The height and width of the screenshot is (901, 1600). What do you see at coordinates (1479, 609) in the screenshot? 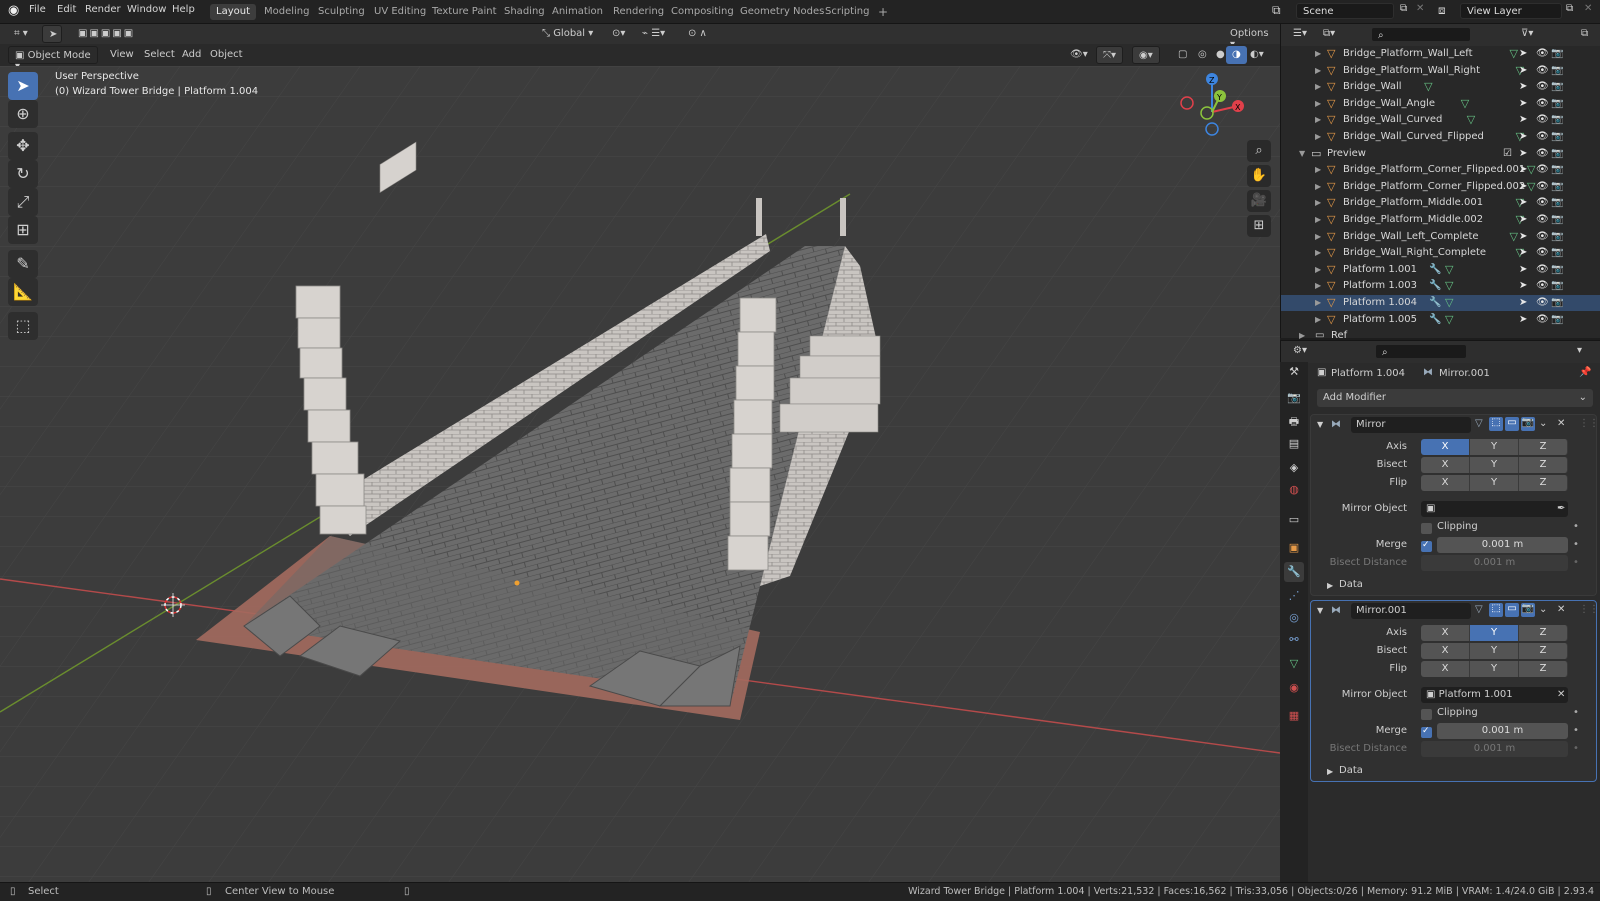
I see `edit-cage-icon: ▽` at bounding box center [1479, 609].